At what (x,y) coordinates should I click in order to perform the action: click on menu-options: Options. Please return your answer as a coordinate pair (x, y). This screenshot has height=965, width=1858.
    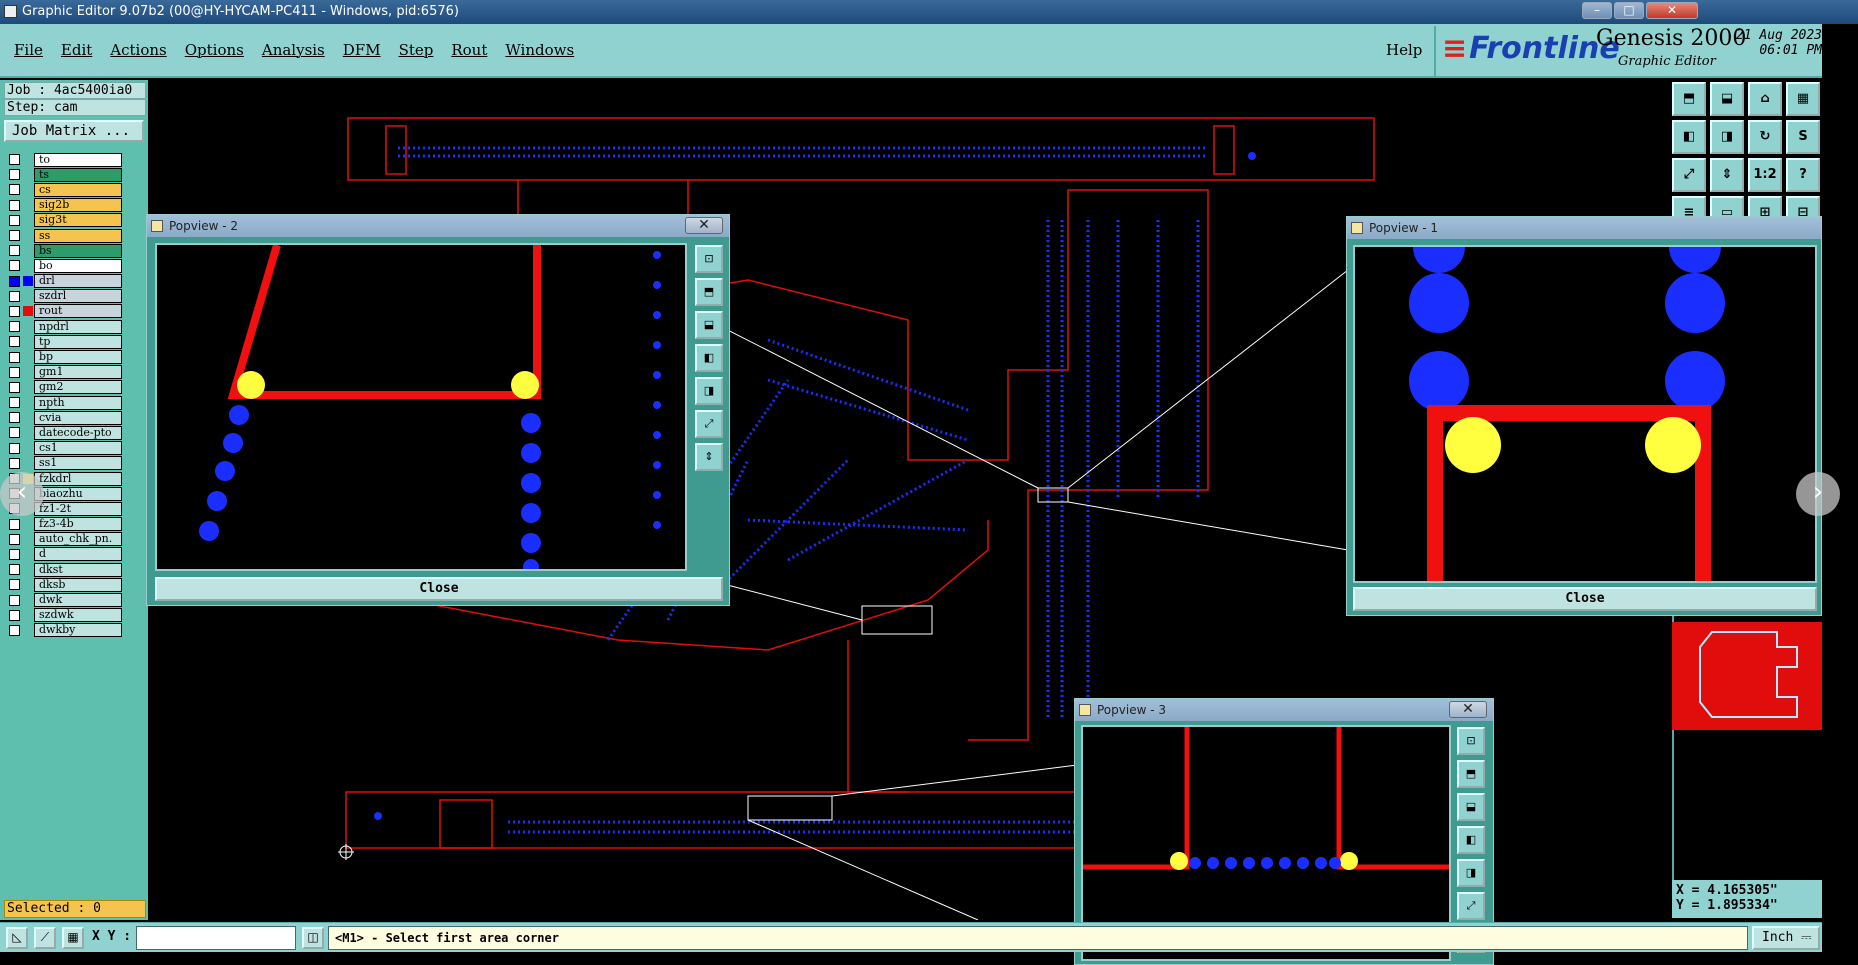
    Looking at the image, I should click on (214, 50).